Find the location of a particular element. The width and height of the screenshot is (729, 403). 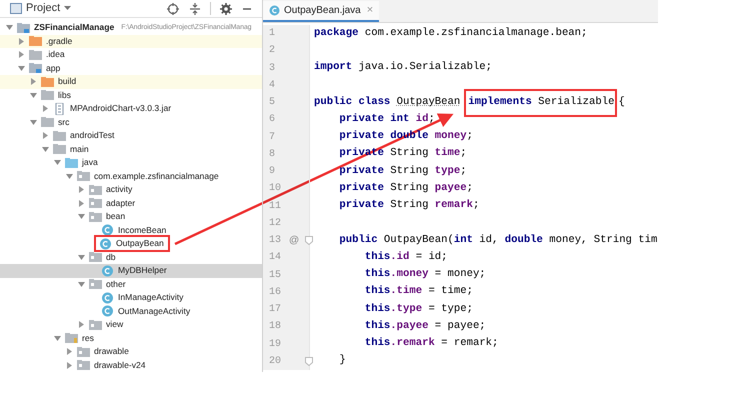

panel-title: Project is located at coordinates (43, 8).